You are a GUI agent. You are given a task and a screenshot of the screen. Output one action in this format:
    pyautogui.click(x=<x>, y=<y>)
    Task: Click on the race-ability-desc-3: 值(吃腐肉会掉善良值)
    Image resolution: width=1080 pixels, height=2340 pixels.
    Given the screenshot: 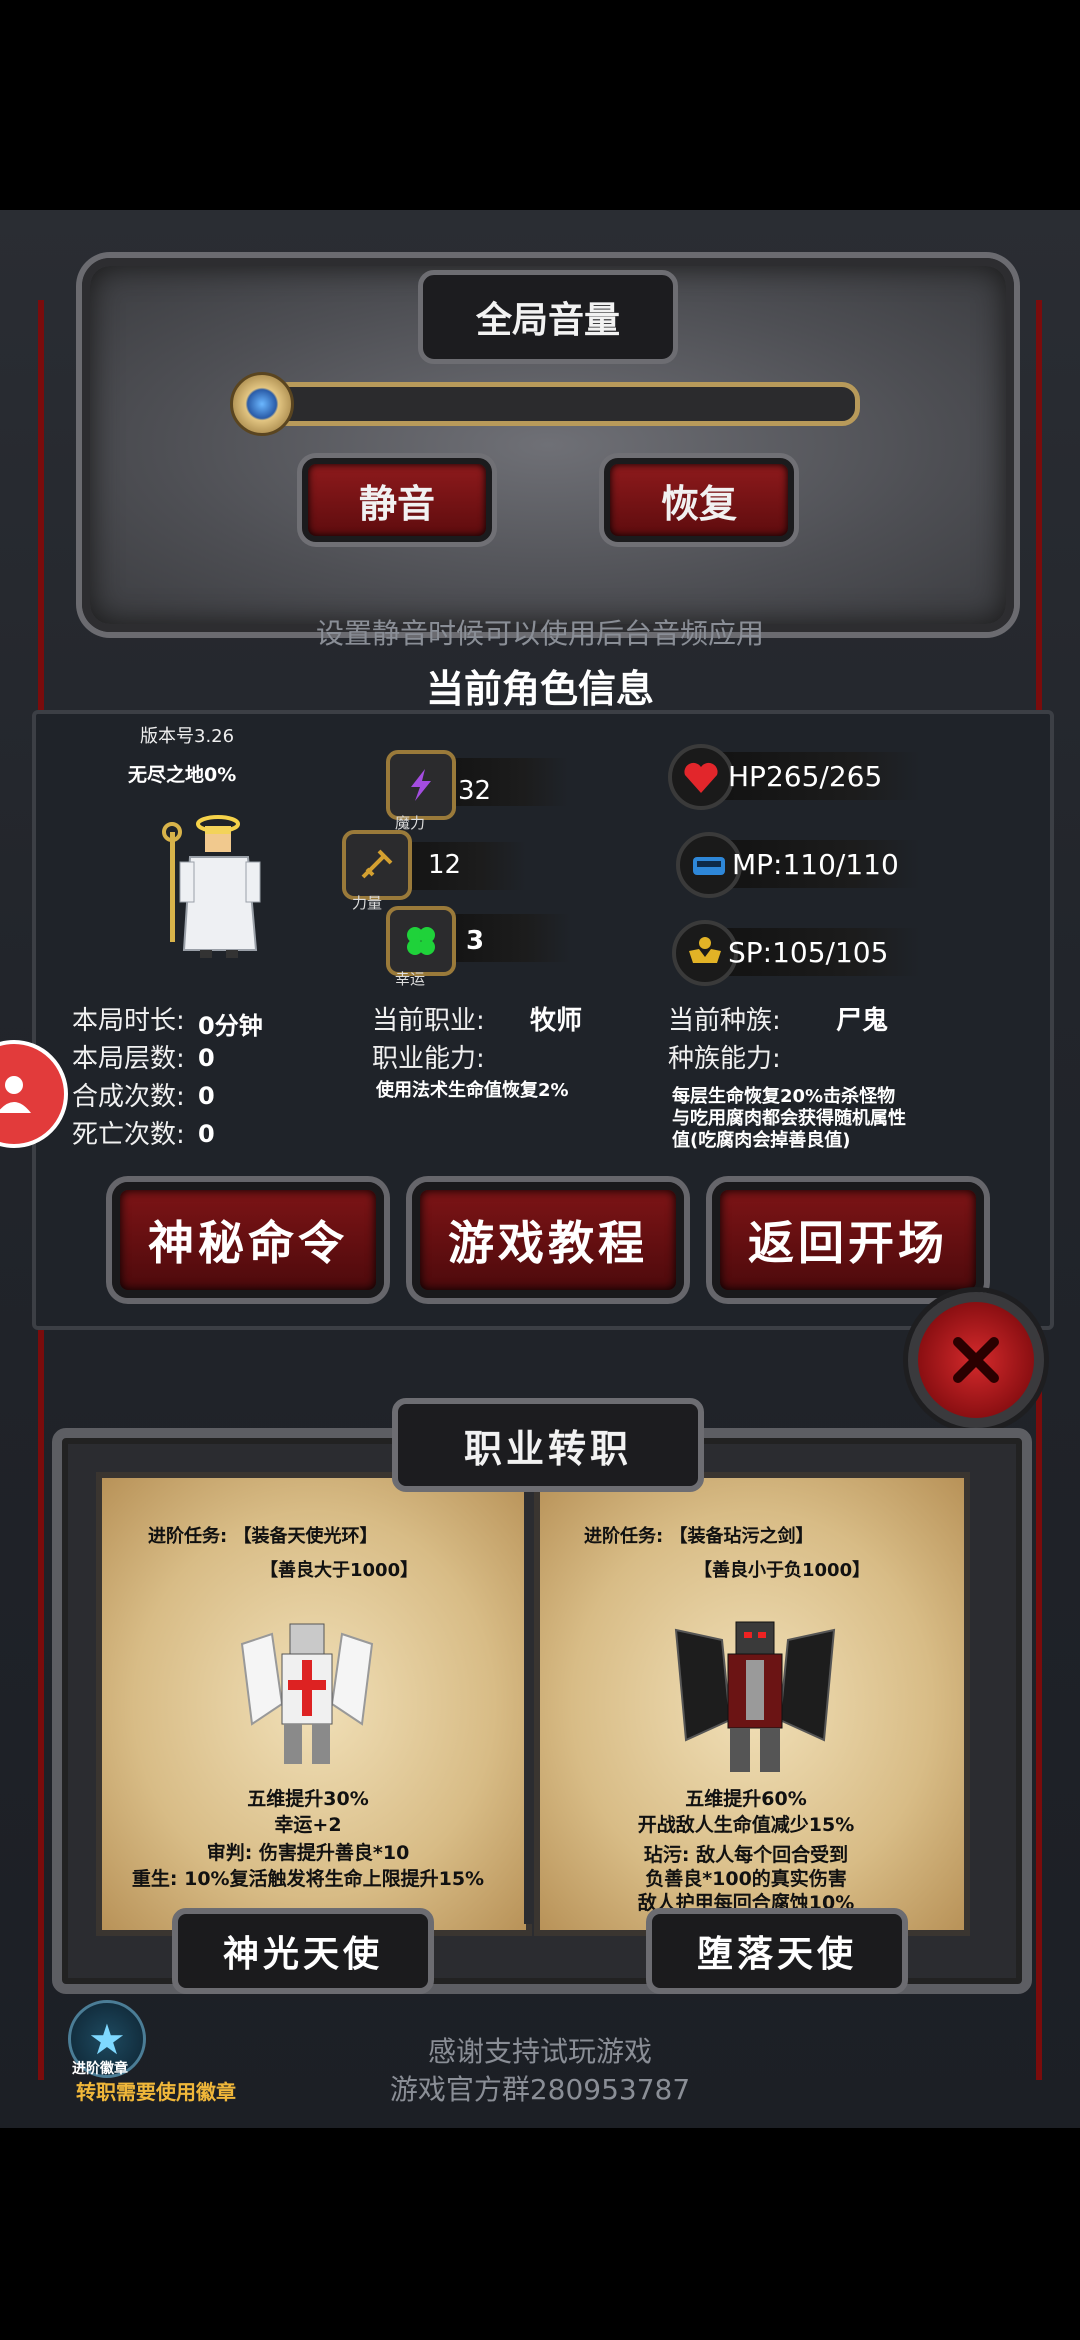 What is the action you would take?
    pyautogui.click(x=761, y=1140)
    